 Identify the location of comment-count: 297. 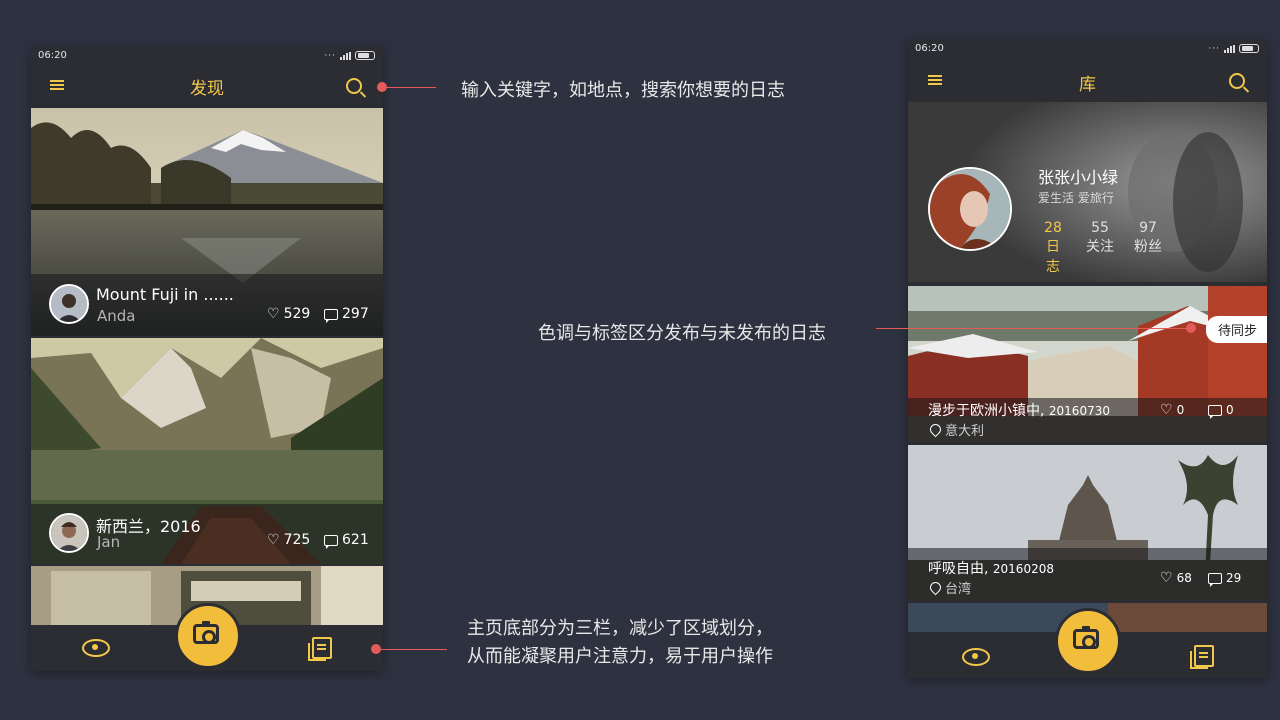
(346, 314).